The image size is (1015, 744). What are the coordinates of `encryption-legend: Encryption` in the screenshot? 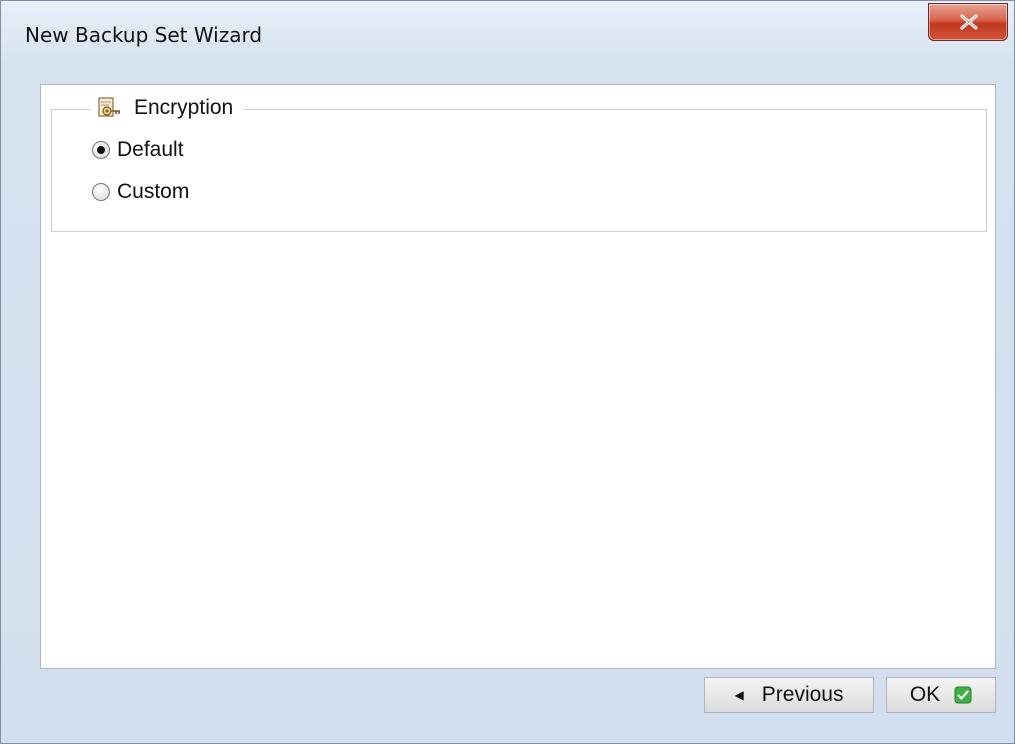 It's located at (167, 108).